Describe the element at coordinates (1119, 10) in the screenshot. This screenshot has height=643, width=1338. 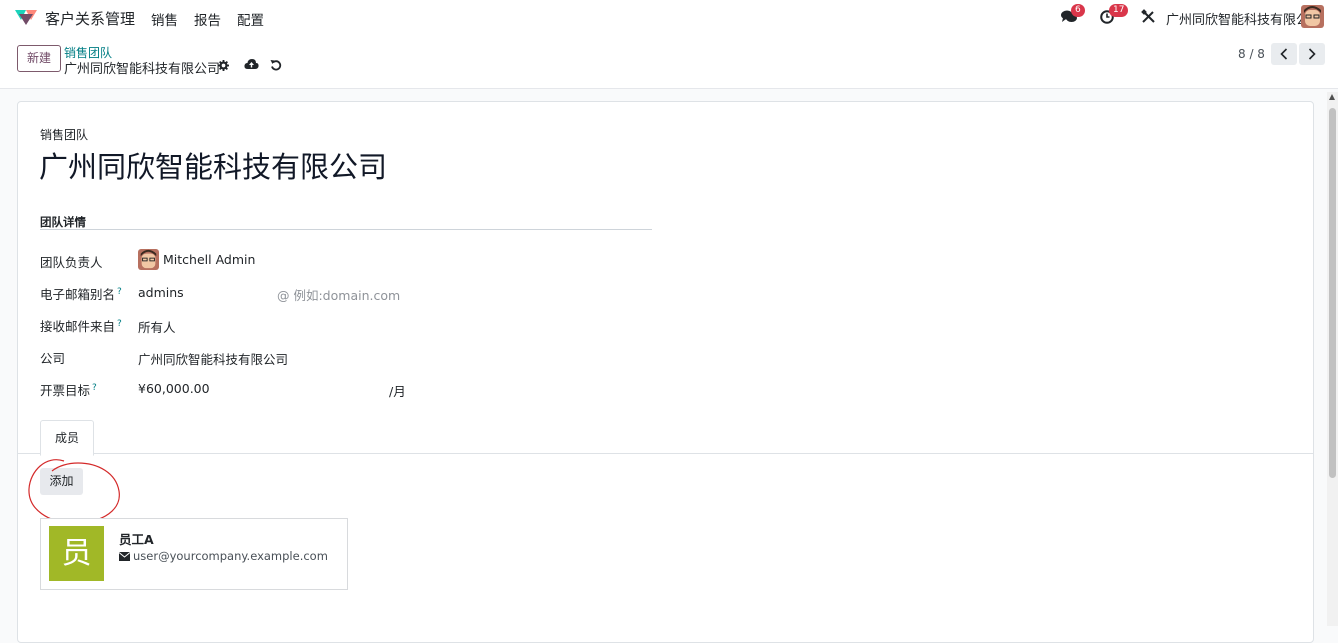
I see `activities-badge: 17` at that location.